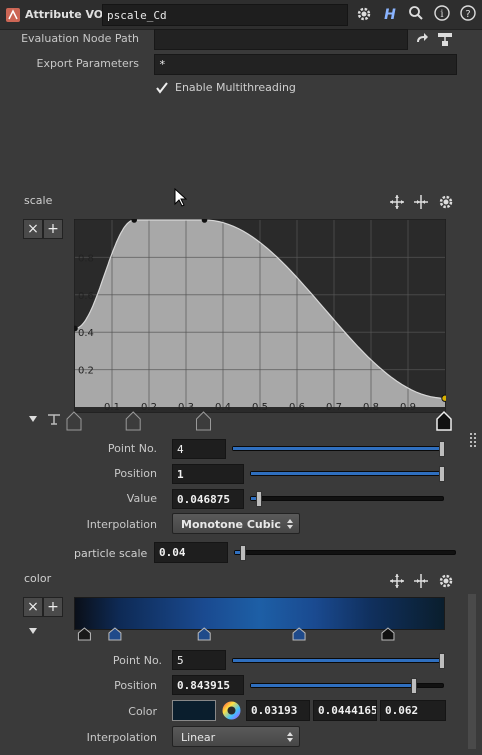 The image size is (482, 755). I want to click on svg-text: i, so click(441, 14).